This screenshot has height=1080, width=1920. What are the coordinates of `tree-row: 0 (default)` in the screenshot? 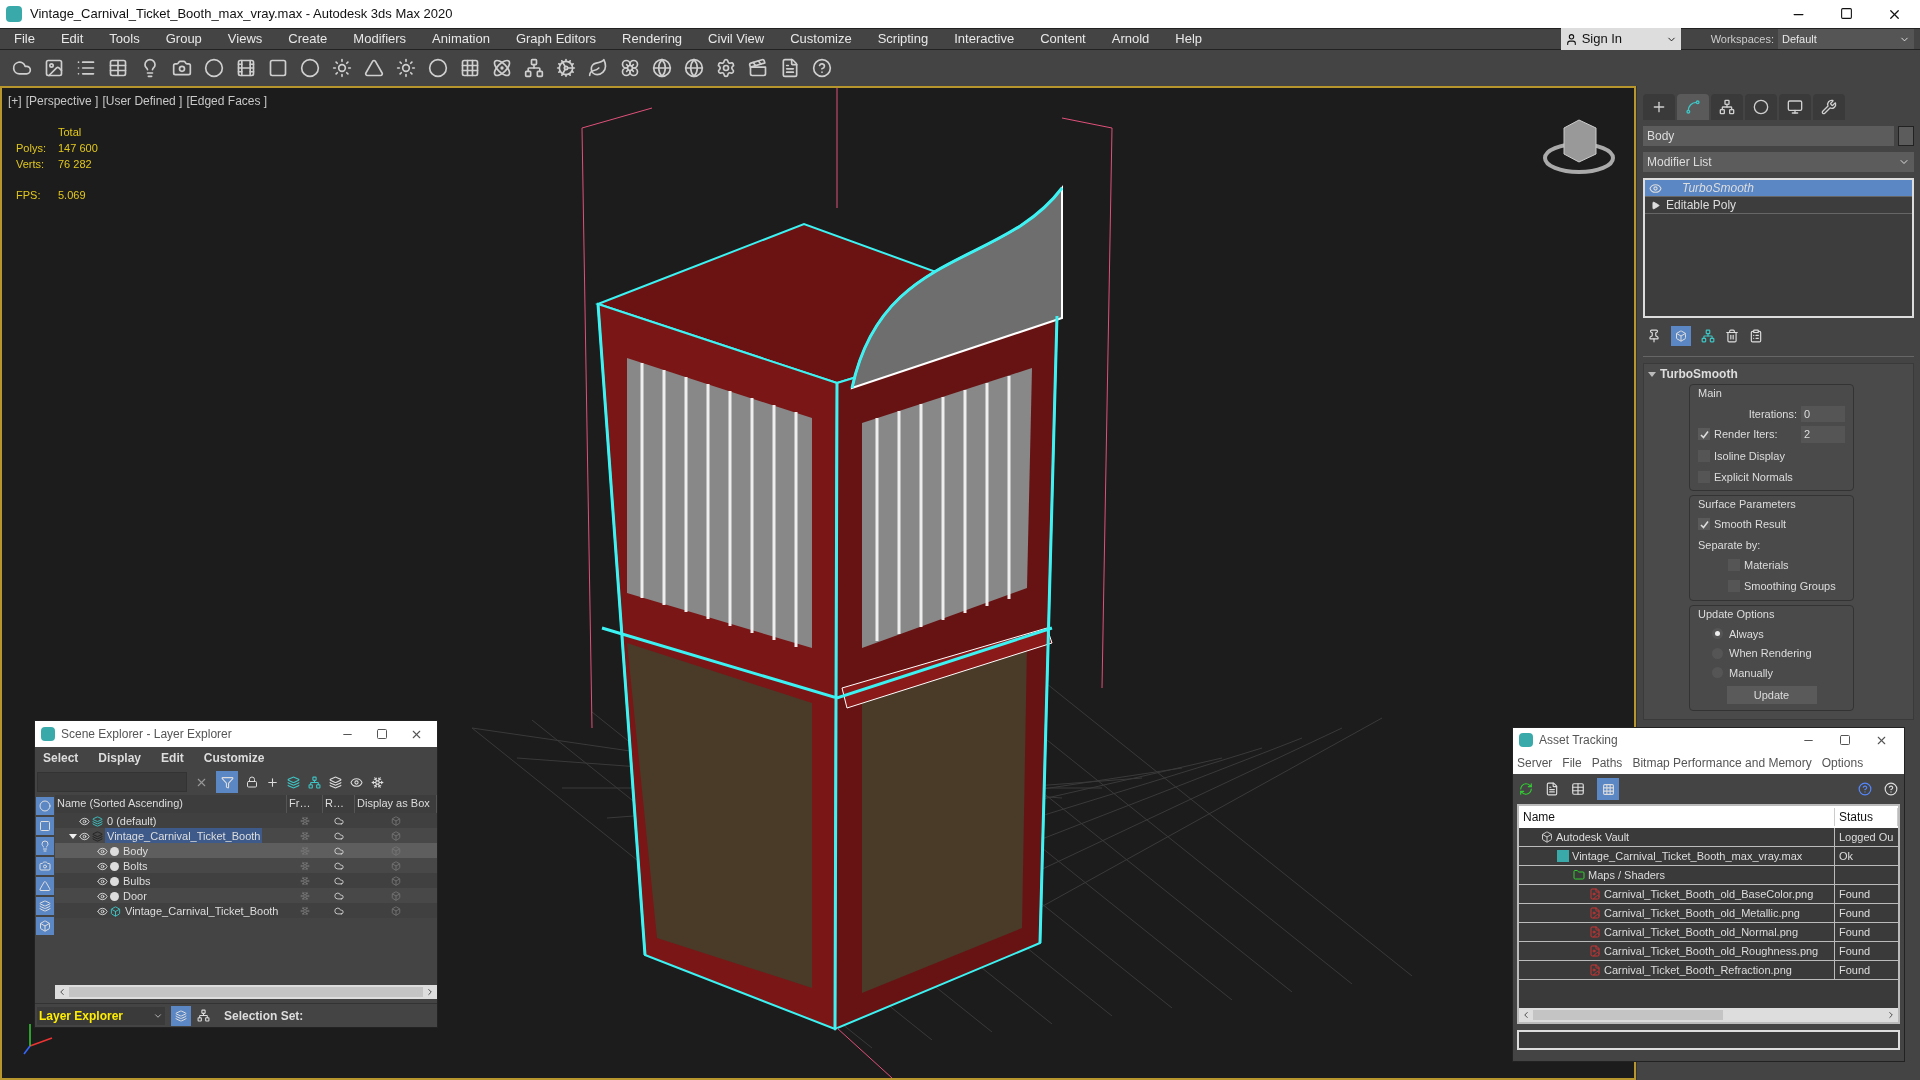 It's located at (246, 820).